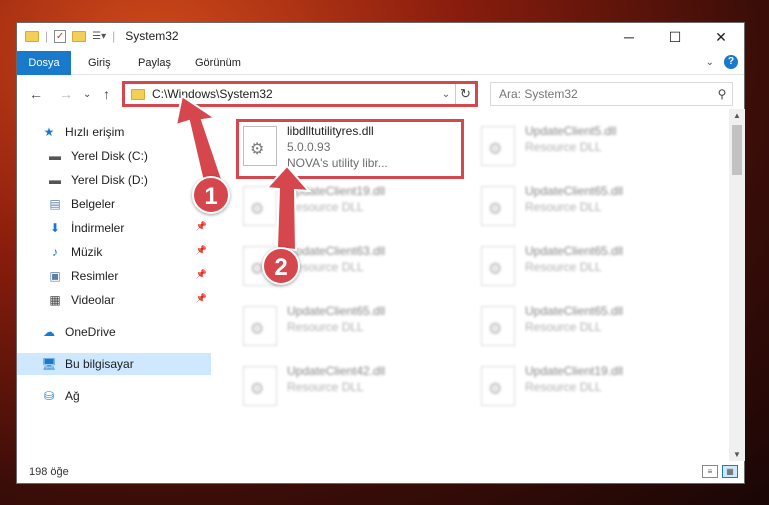 This screenshot has width=769, height=505. I want to click on forward-icon: →, so click(66, 94).